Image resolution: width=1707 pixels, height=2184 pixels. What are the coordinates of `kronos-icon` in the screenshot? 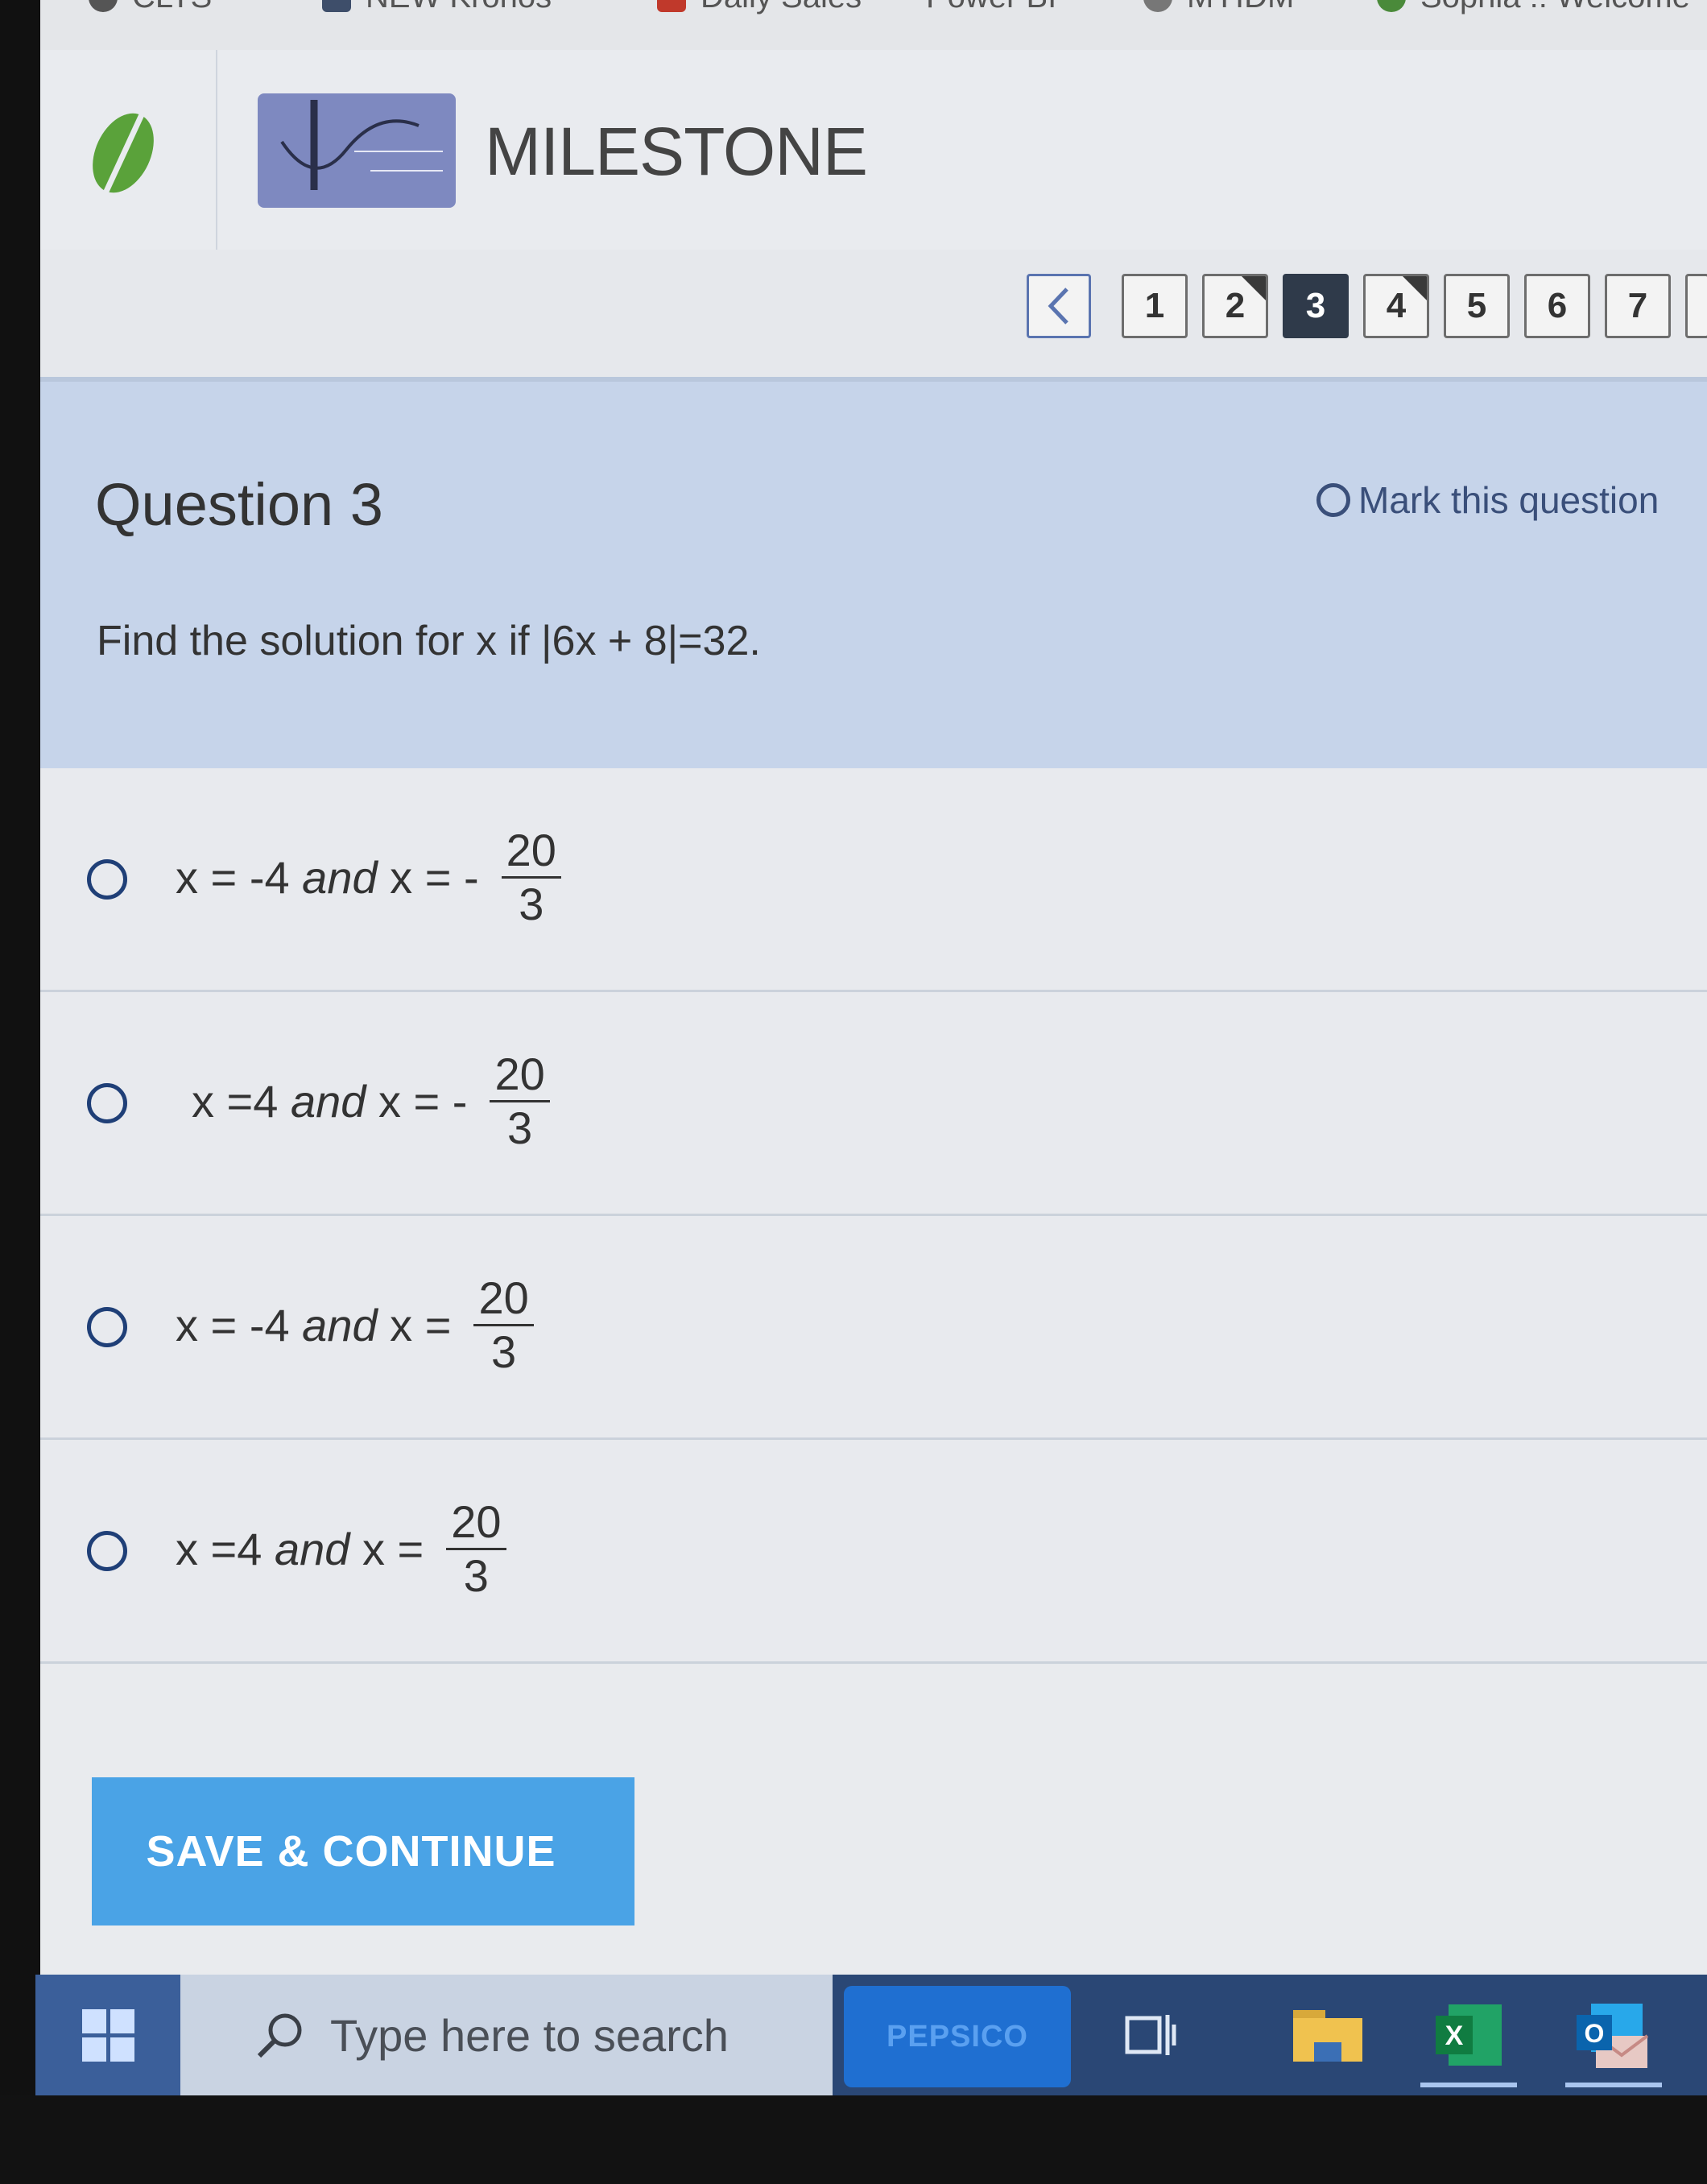 It's located at (336, 6).